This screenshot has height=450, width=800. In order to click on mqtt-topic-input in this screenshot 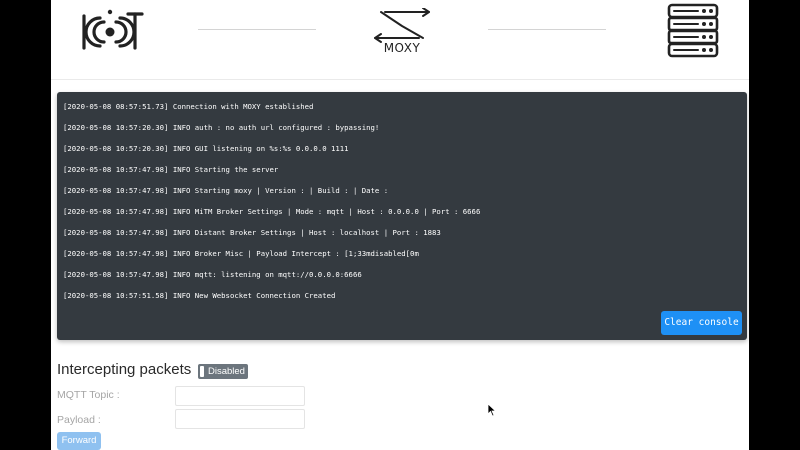, I will do `click(240, 396)`.